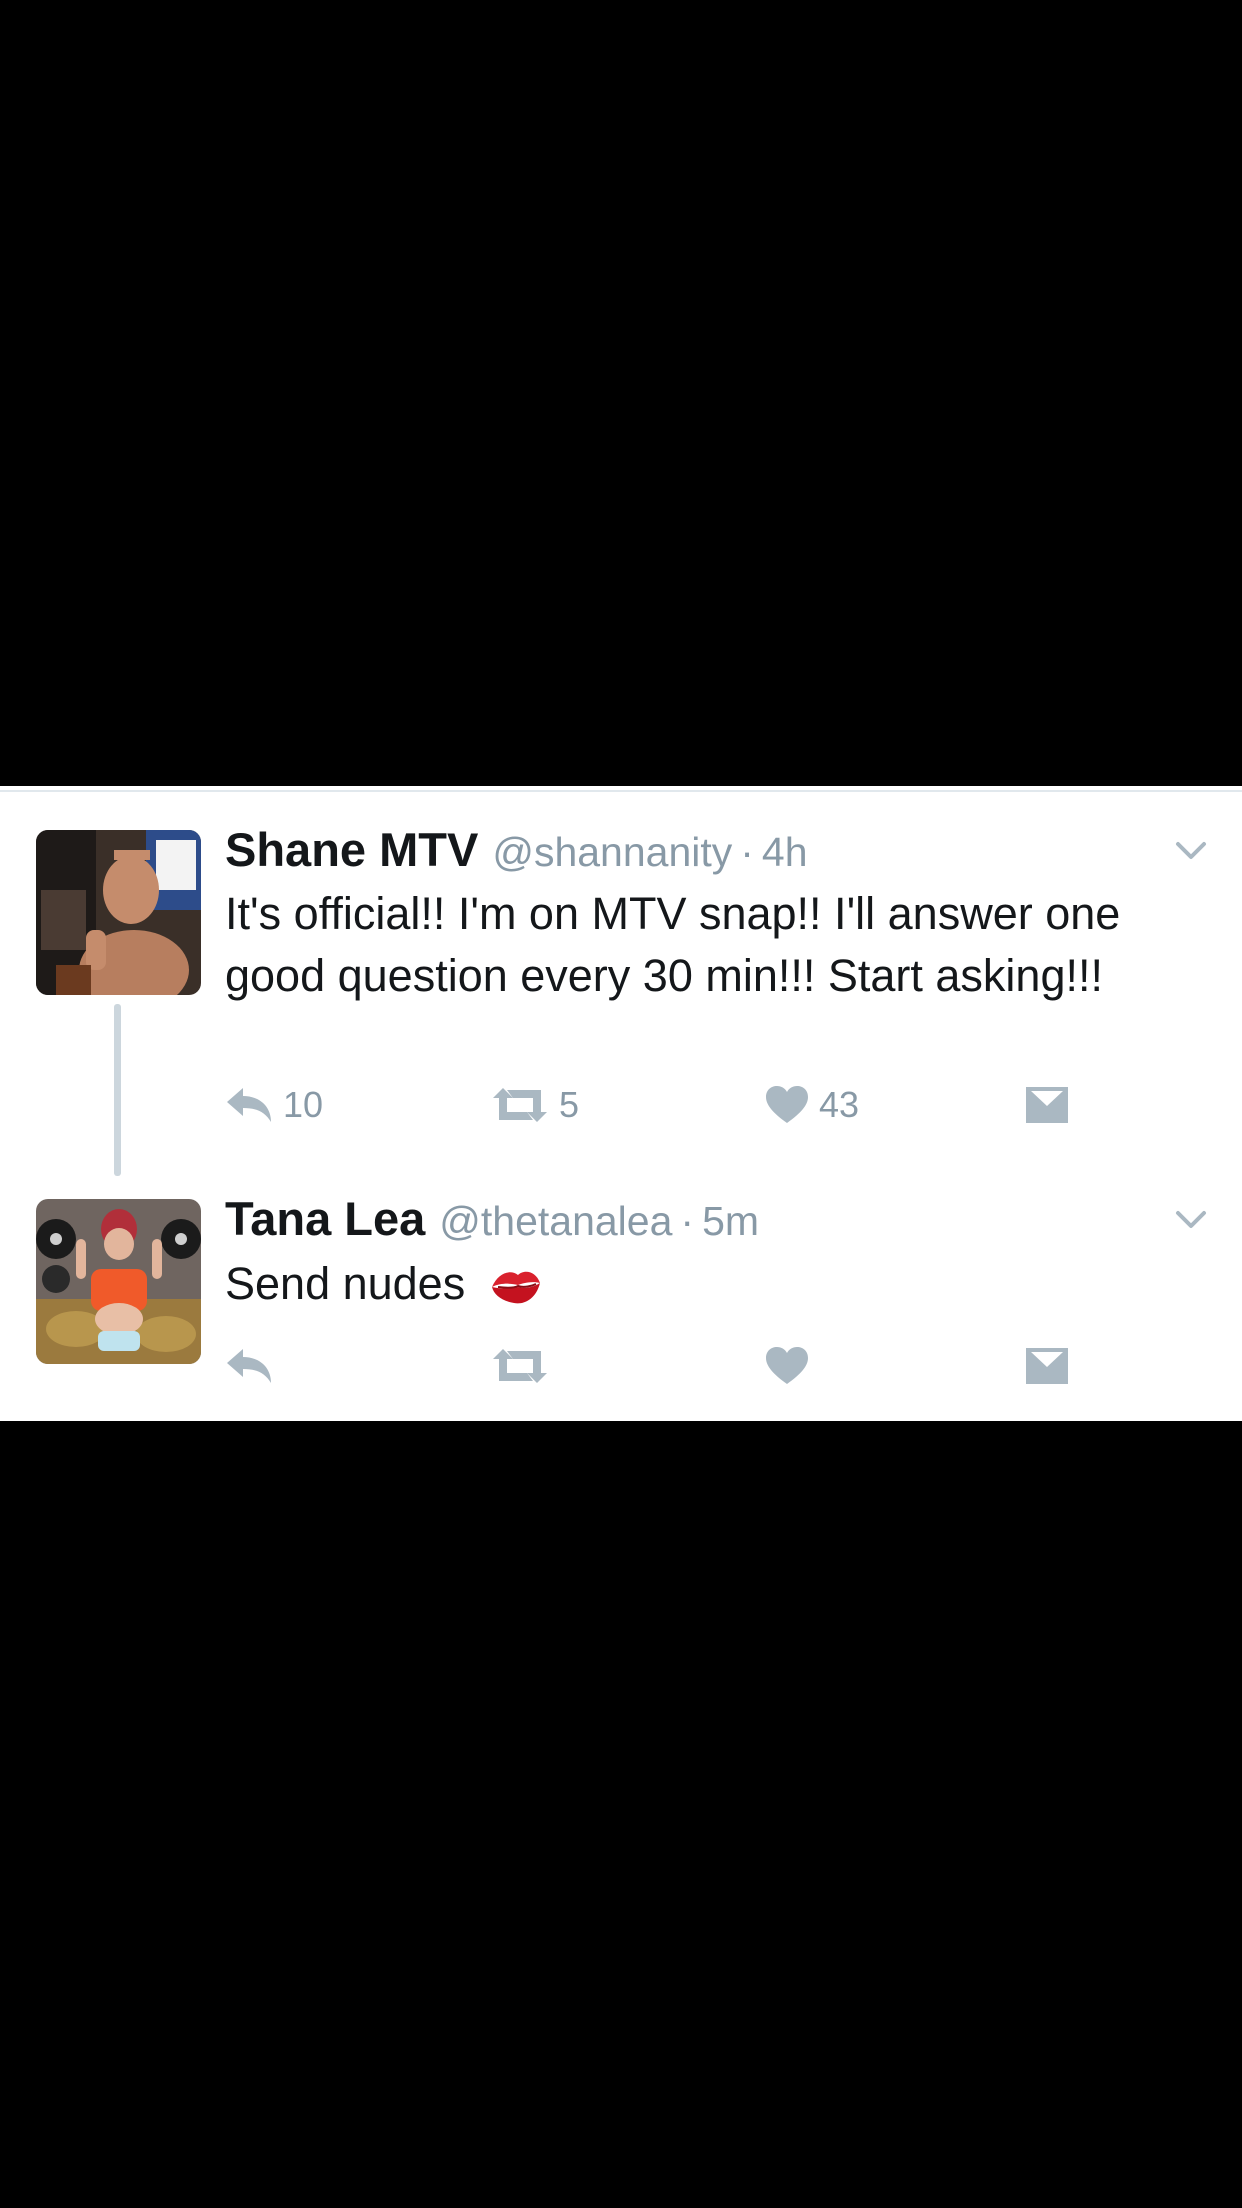  What do you see at coordinates (274, 1105) in the screenshot?
I see `reply-button: 10` at bounding box center [274, 1105].